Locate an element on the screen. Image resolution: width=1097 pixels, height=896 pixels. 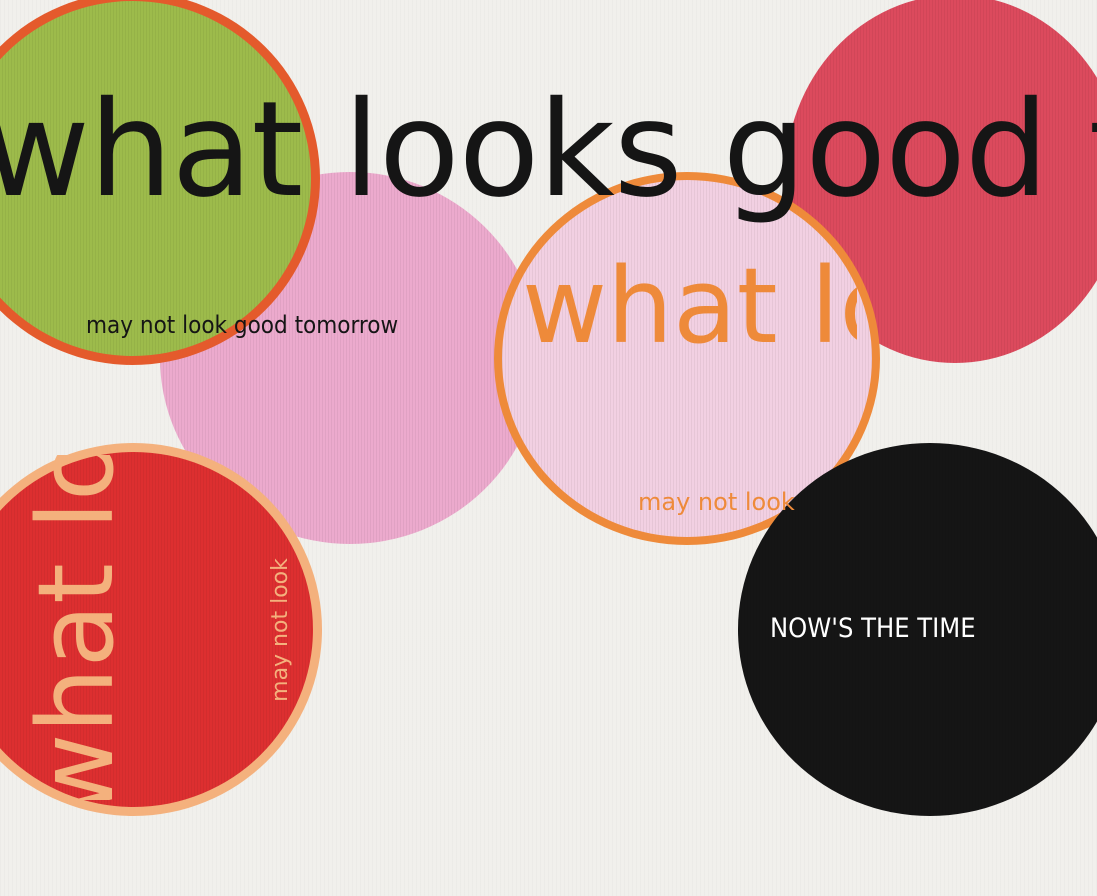
vertical-headline-text: what lo is located at coordinates (76, 627).